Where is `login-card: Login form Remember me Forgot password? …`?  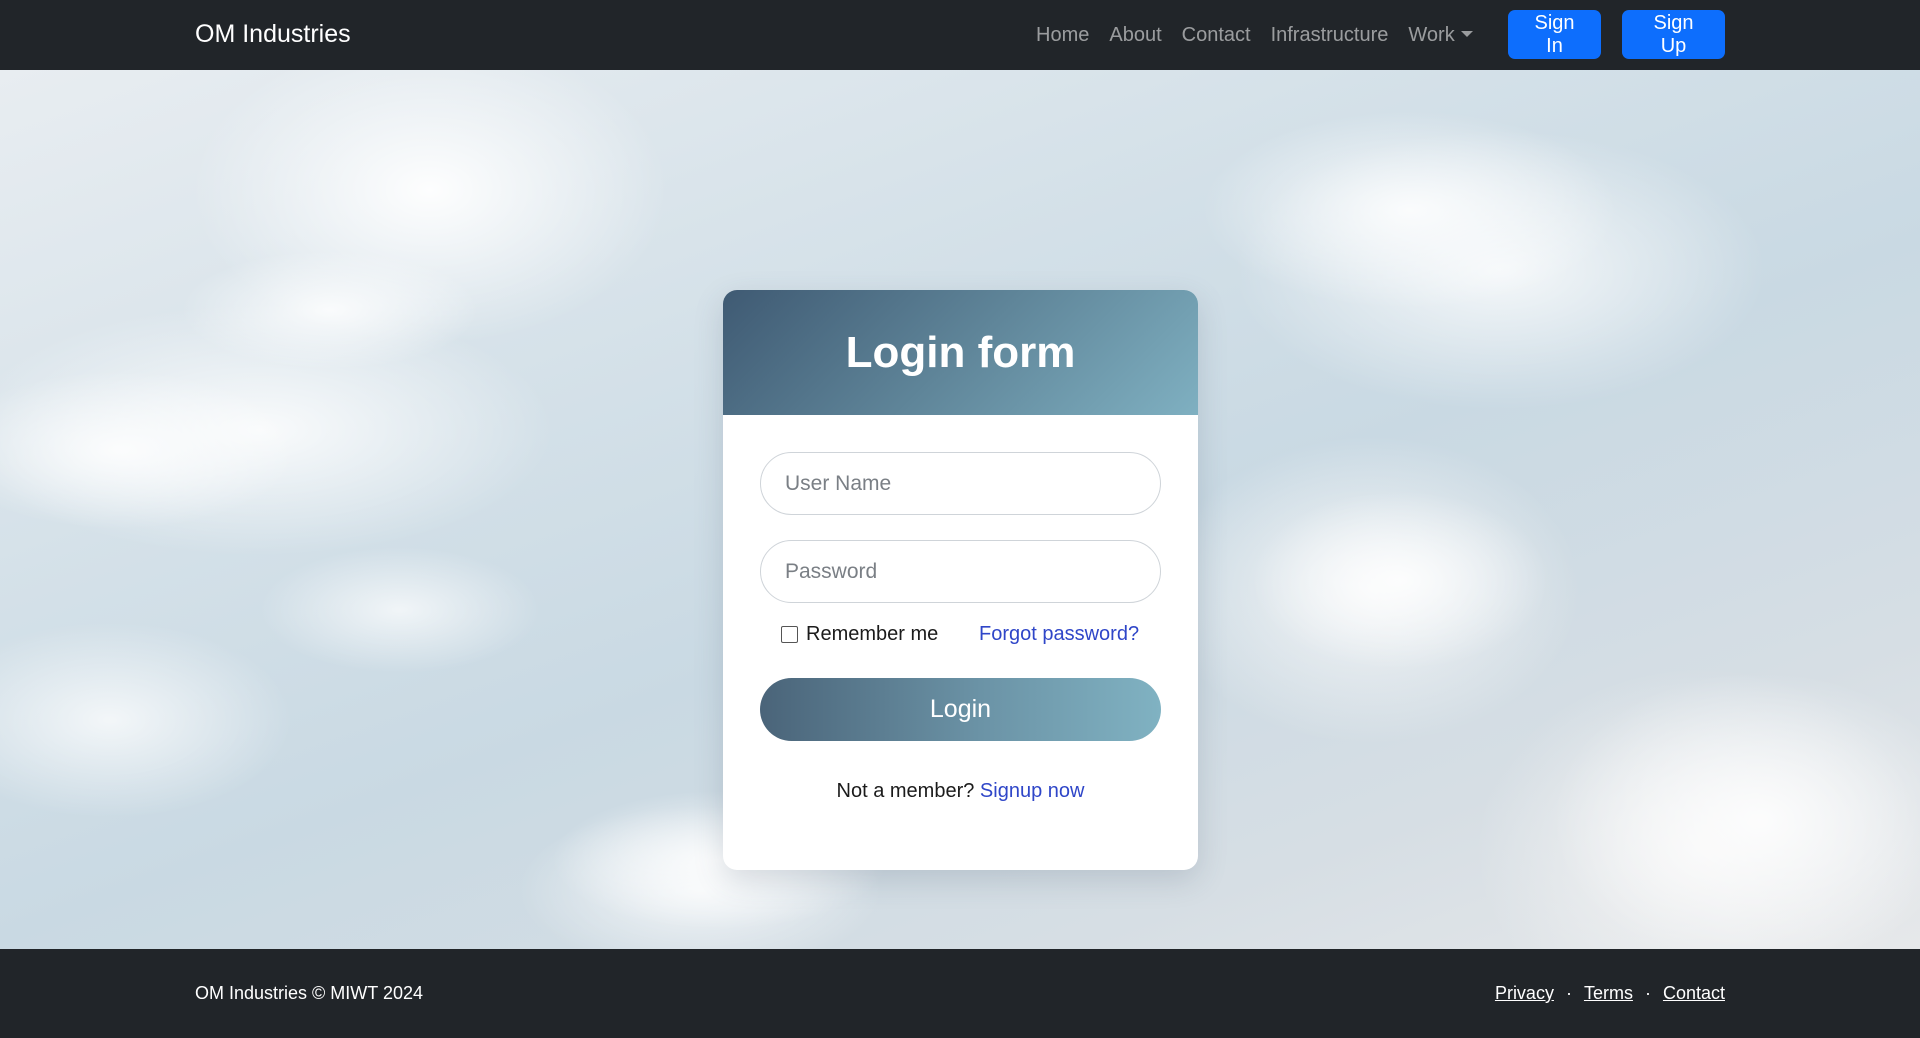 login-card: Login form Remember me Forgot password? … is located at coordinates (960, 580).